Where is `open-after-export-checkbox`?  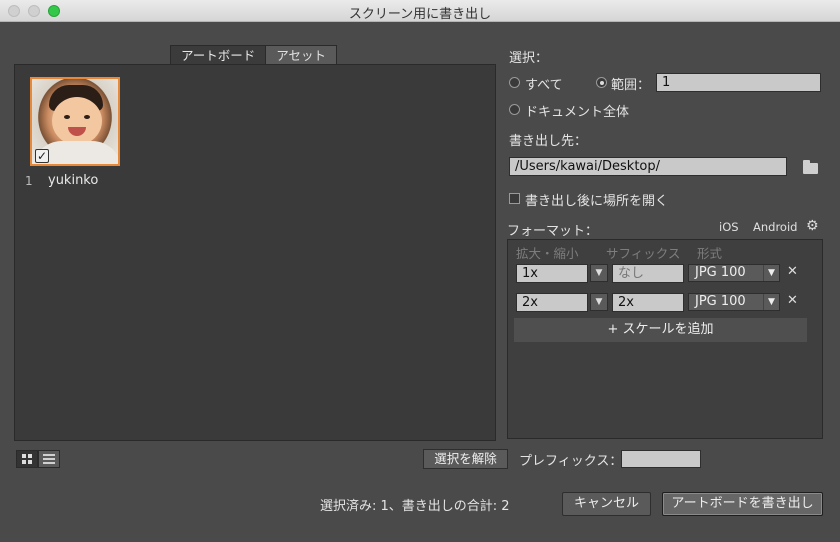 open-after-export-checkbox is located at coordinates (514, 198).